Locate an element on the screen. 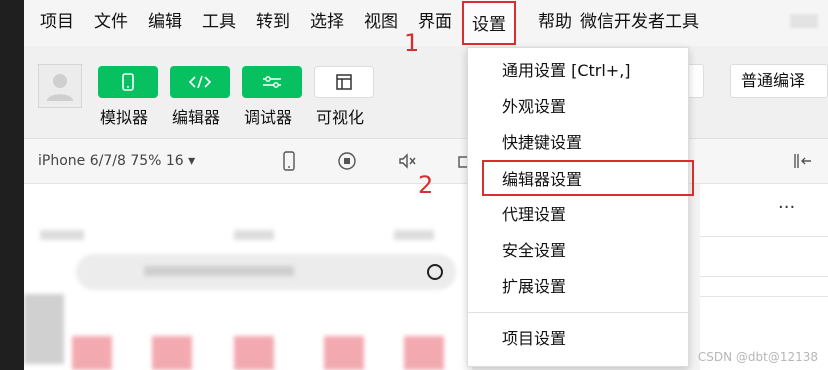 This screenshot has width=828, height=370. menu-item-security-settings: 安全设置 is located at coordinates (578, 251).